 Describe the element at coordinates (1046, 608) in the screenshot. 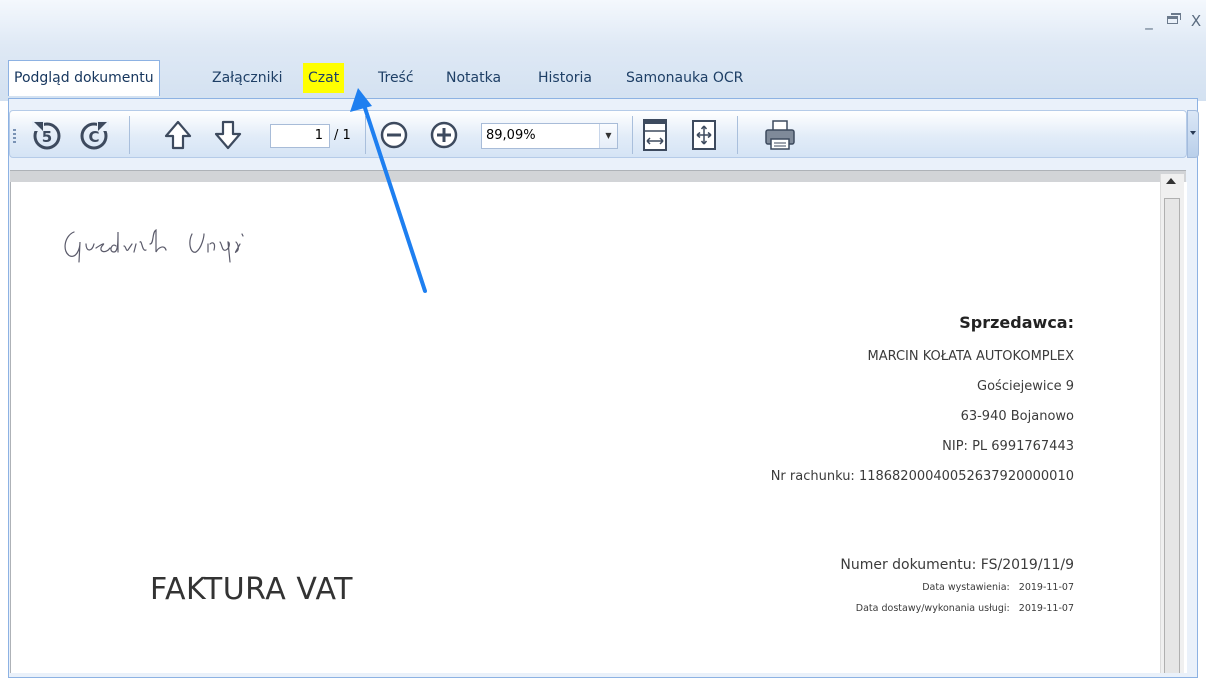

I see `delivery-date-value: 2019-11-07` at that location.